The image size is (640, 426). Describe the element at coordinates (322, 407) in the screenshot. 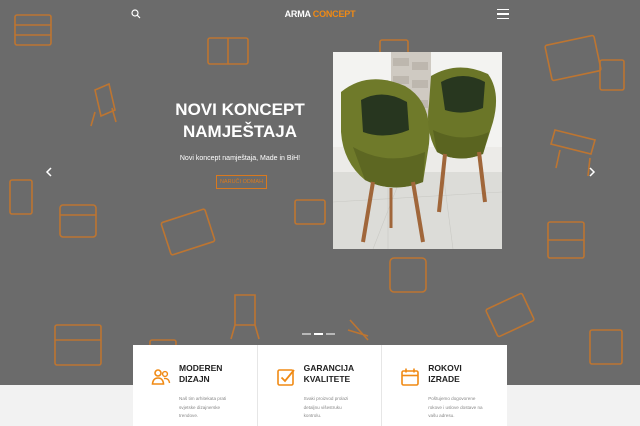

I see `feature-text-line: detaljnu višestruku` at that location.